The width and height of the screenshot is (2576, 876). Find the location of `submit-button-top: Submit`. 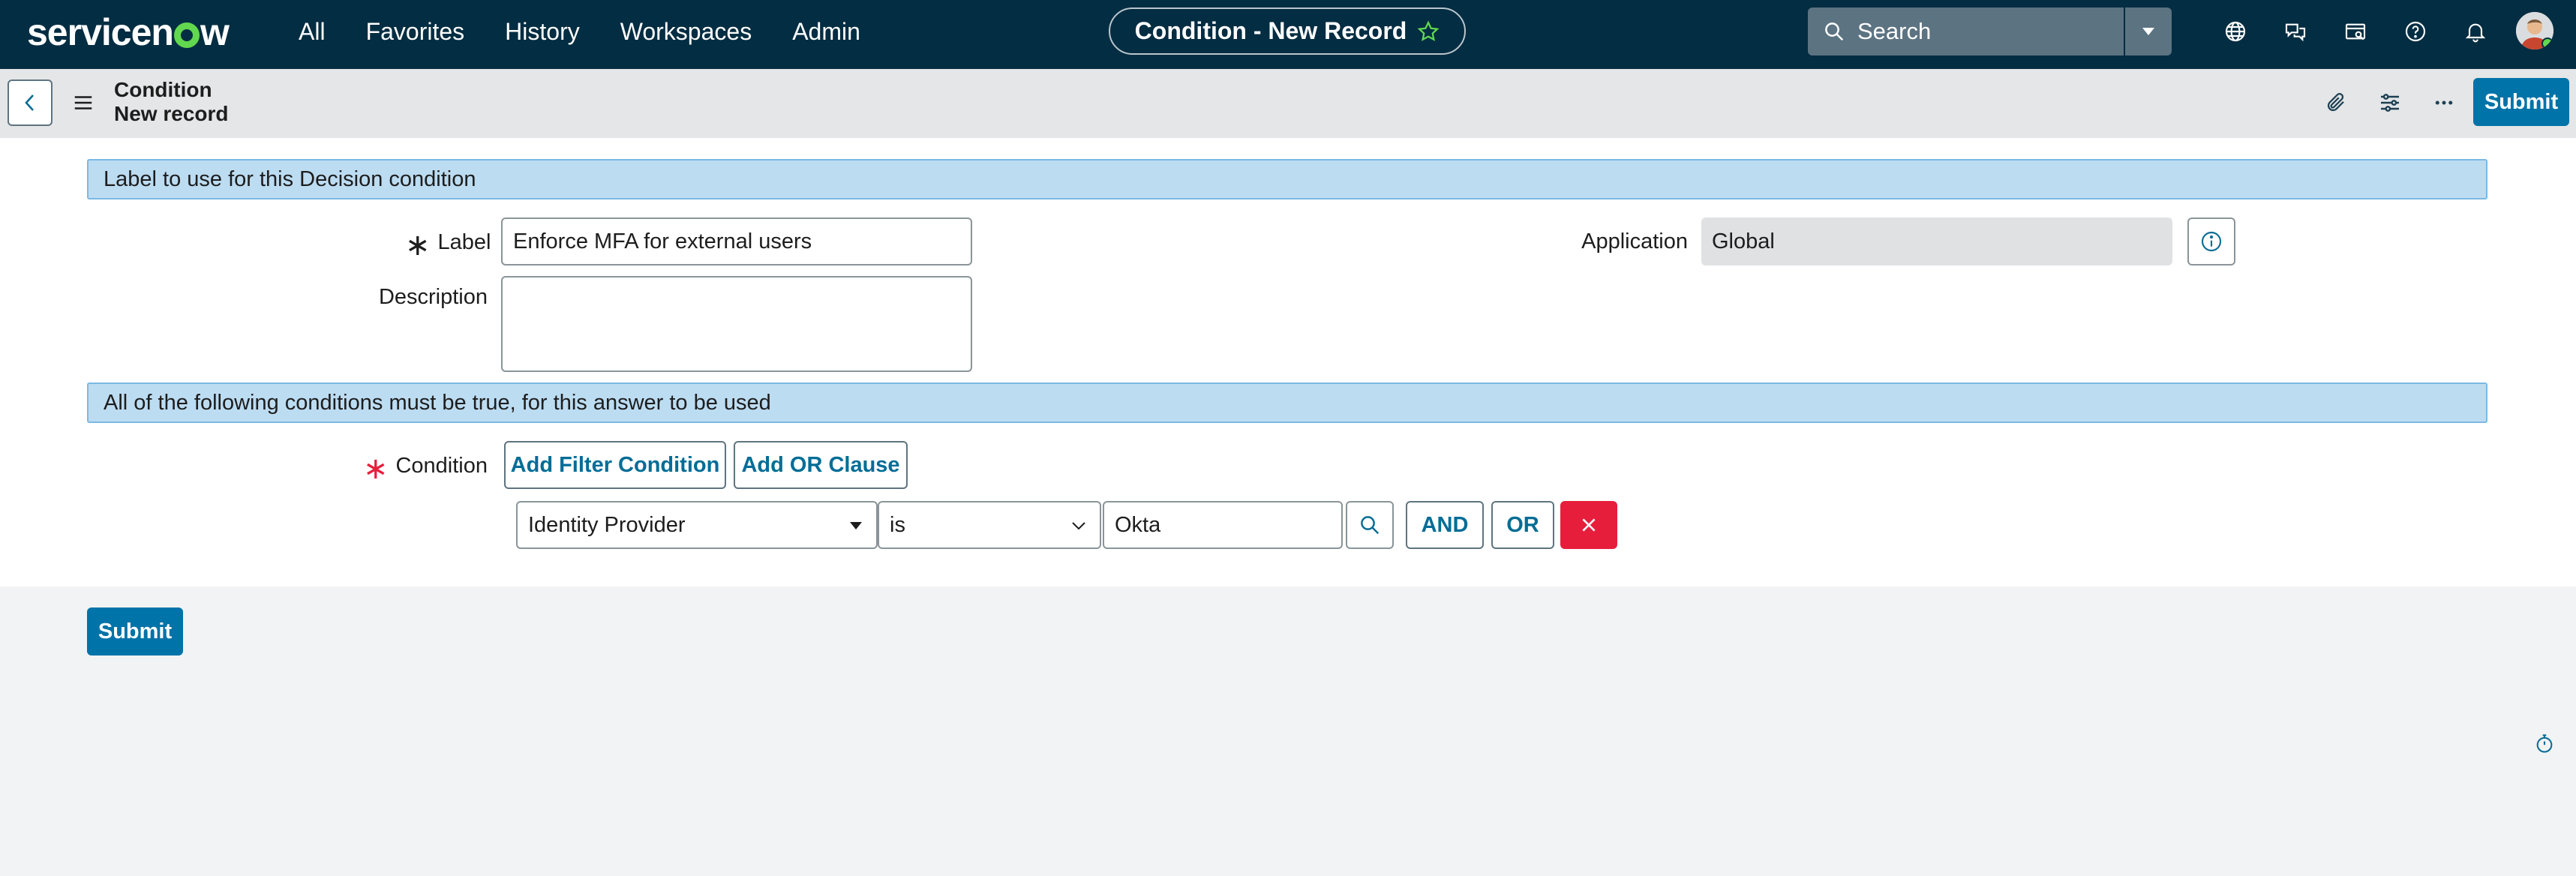

submit-button-top: Submit is located at coordinates (2521, 102).